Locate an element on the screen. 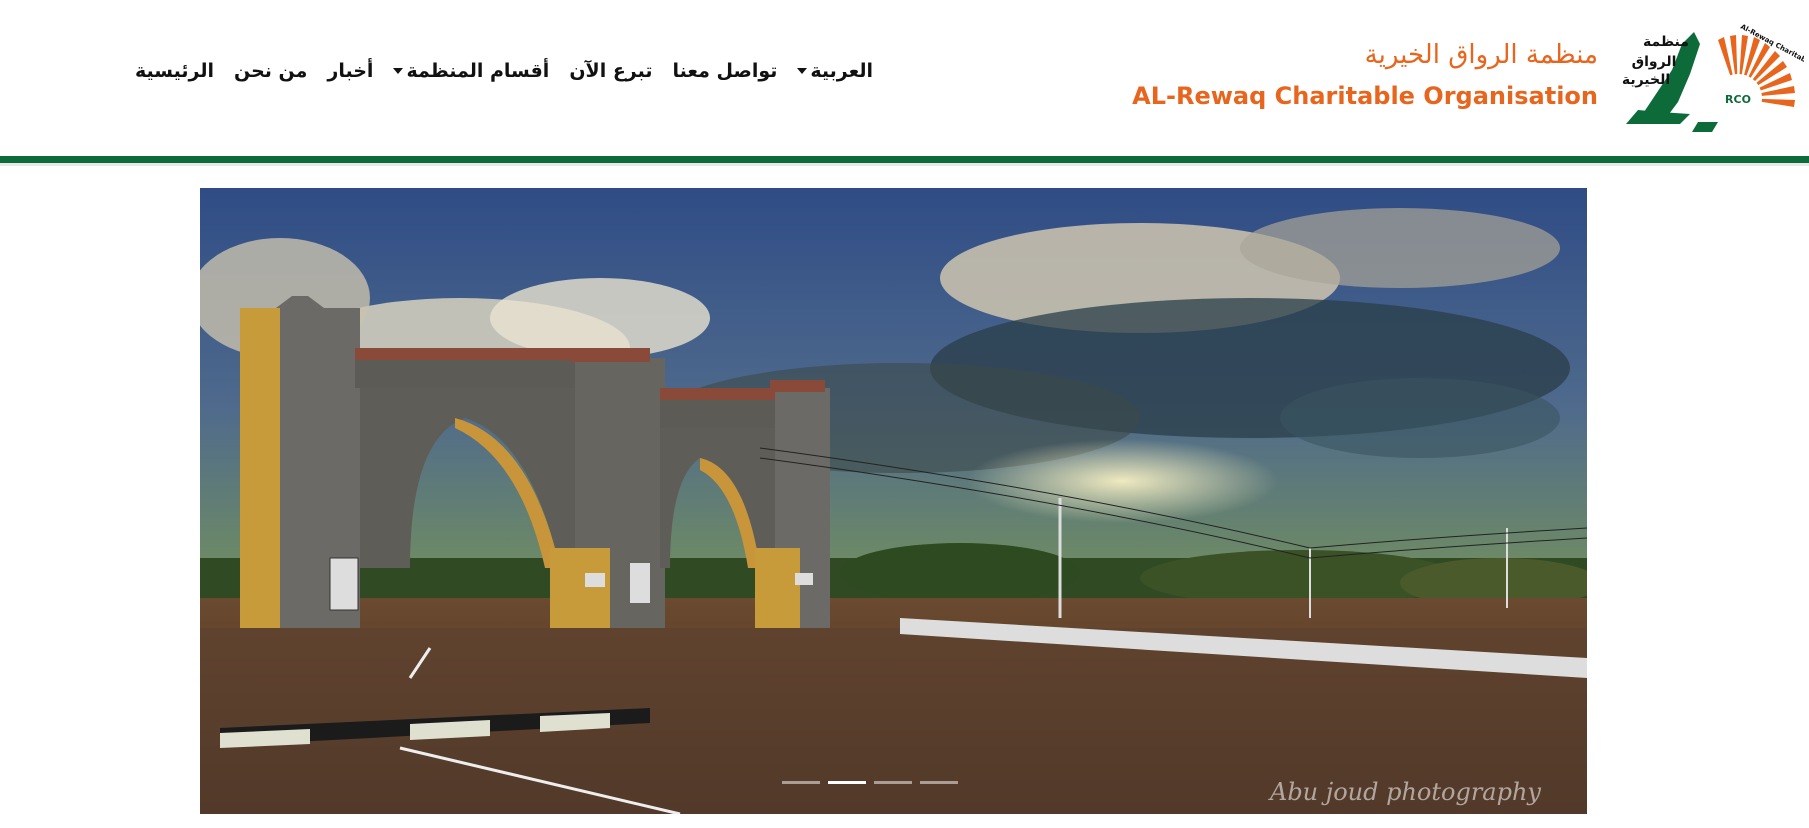 The width and height of the screenshot is (1809, 828). nav-item-label: العربية is located at coordinates (841, 71).